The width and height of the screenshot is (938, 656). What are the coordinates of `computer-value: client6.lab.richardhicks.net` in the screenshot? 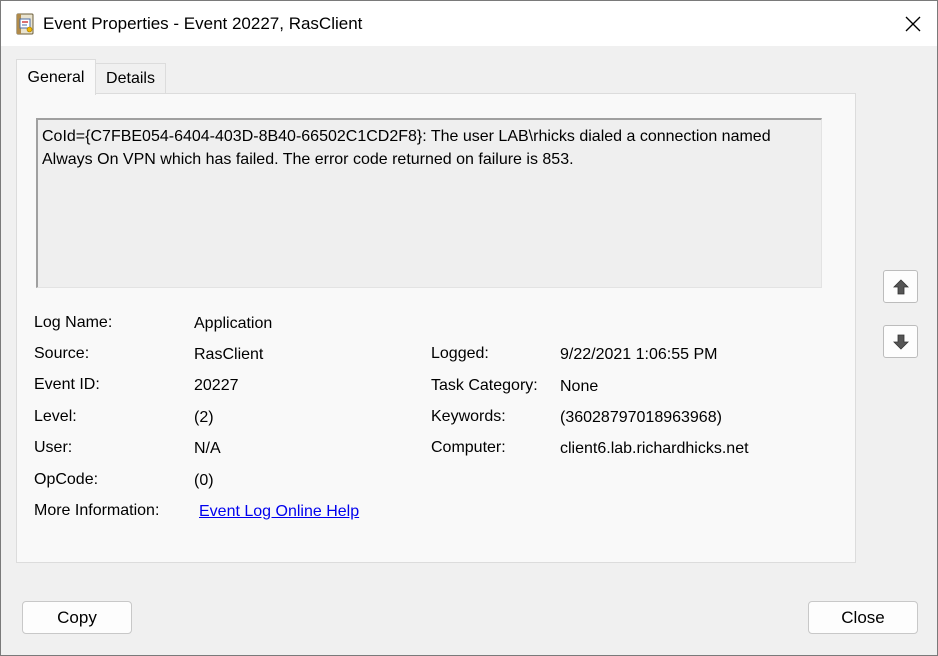 It's located at (654, 448).